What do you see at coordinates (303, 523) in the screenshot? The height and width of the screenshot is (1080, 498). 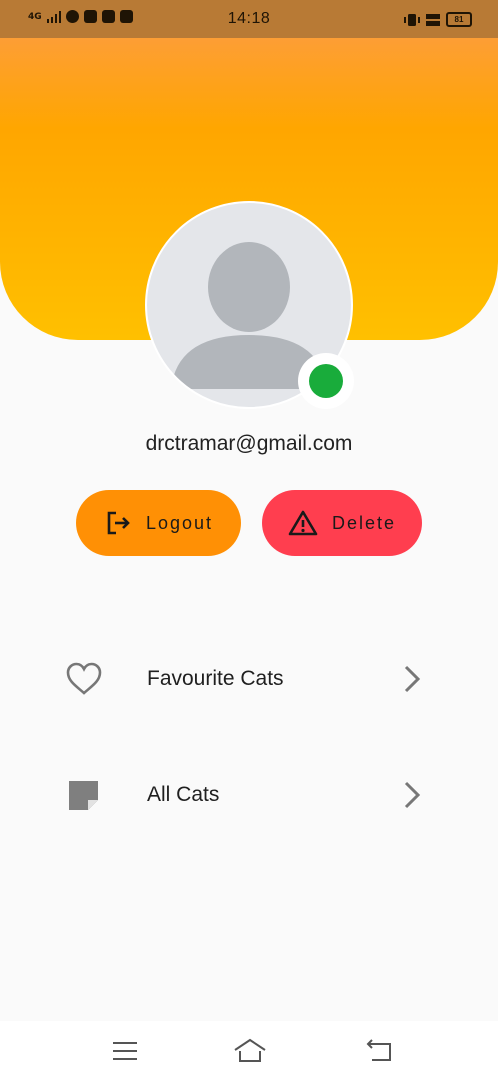 I see `warning-icon` at bounding box center [303, 523].